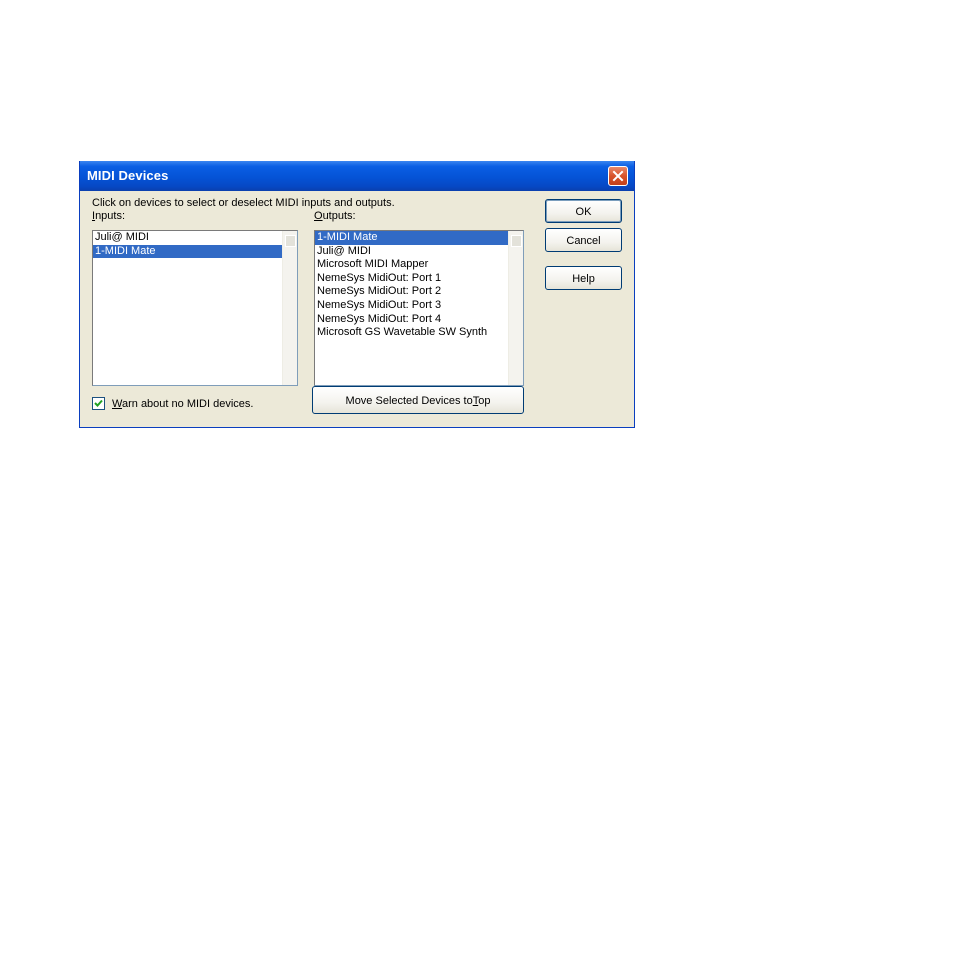 The height and width of the screenshot is (954, 954). I want to click on inputs-scrollbar, so click(289, 308).